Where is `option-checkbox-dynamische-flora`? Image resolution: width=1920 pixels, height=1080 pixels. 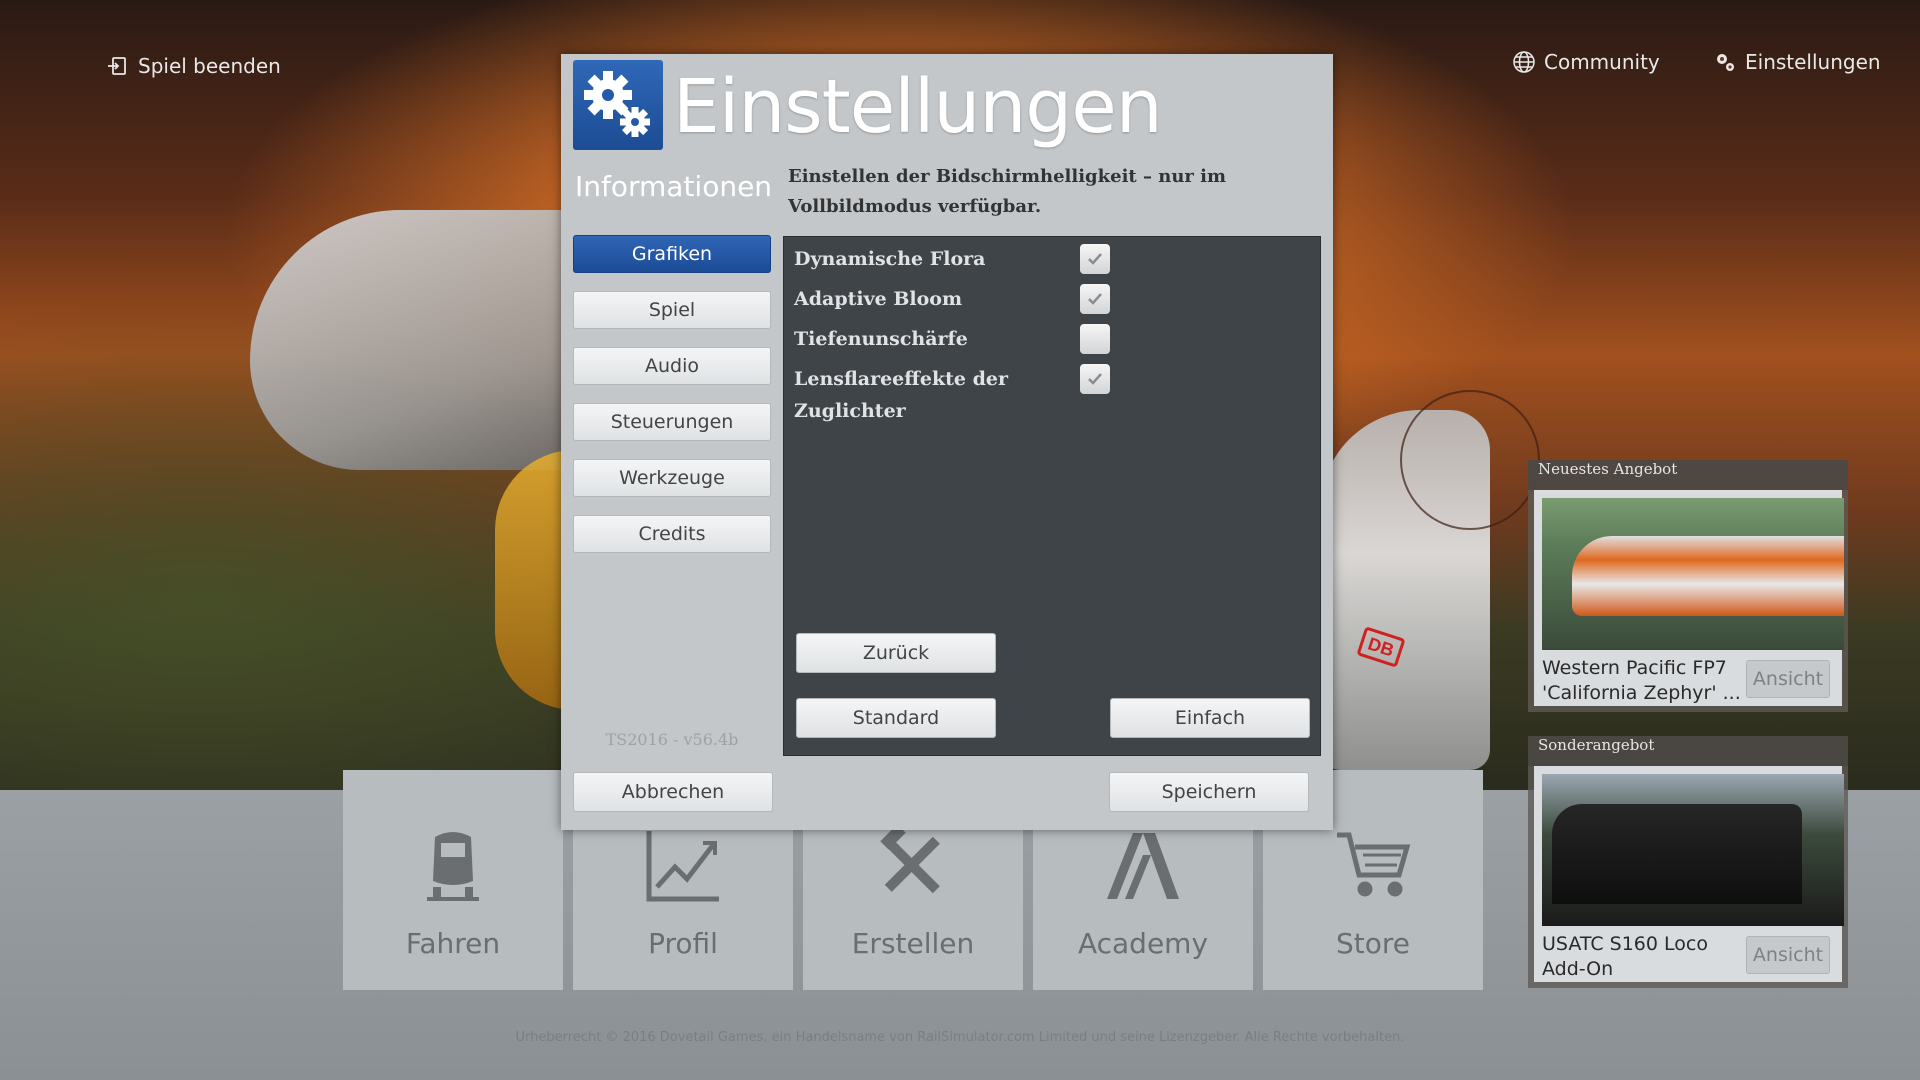 option-checkbox-dynamische-flora is located at coordinates (1095, 259).